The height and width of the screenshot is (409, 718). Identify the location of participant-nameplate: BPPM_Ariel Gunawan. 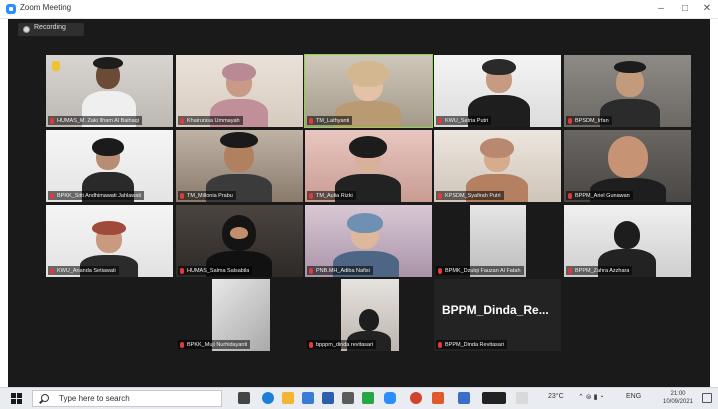
(599, 195).